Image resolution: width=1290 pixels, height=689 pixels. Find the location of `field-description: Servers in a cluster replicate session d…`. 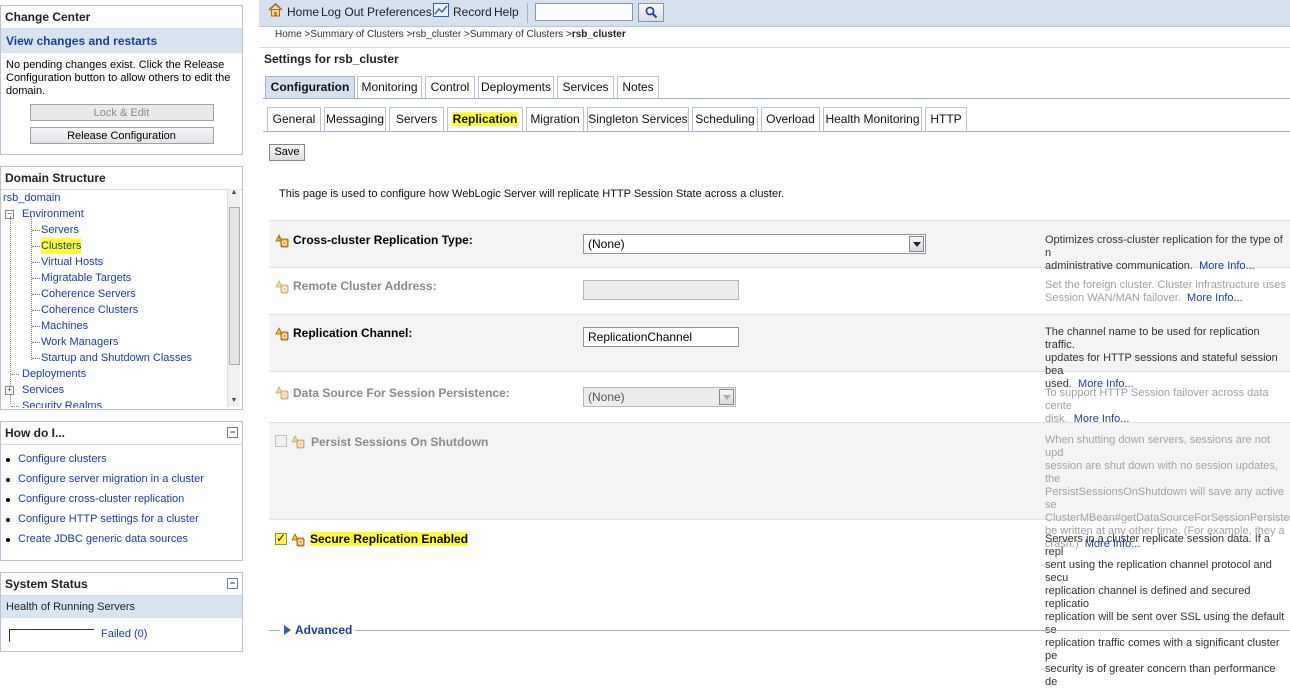

field-description: Servers in a cluster replicate session d… is located at coordinates (1165, 610).